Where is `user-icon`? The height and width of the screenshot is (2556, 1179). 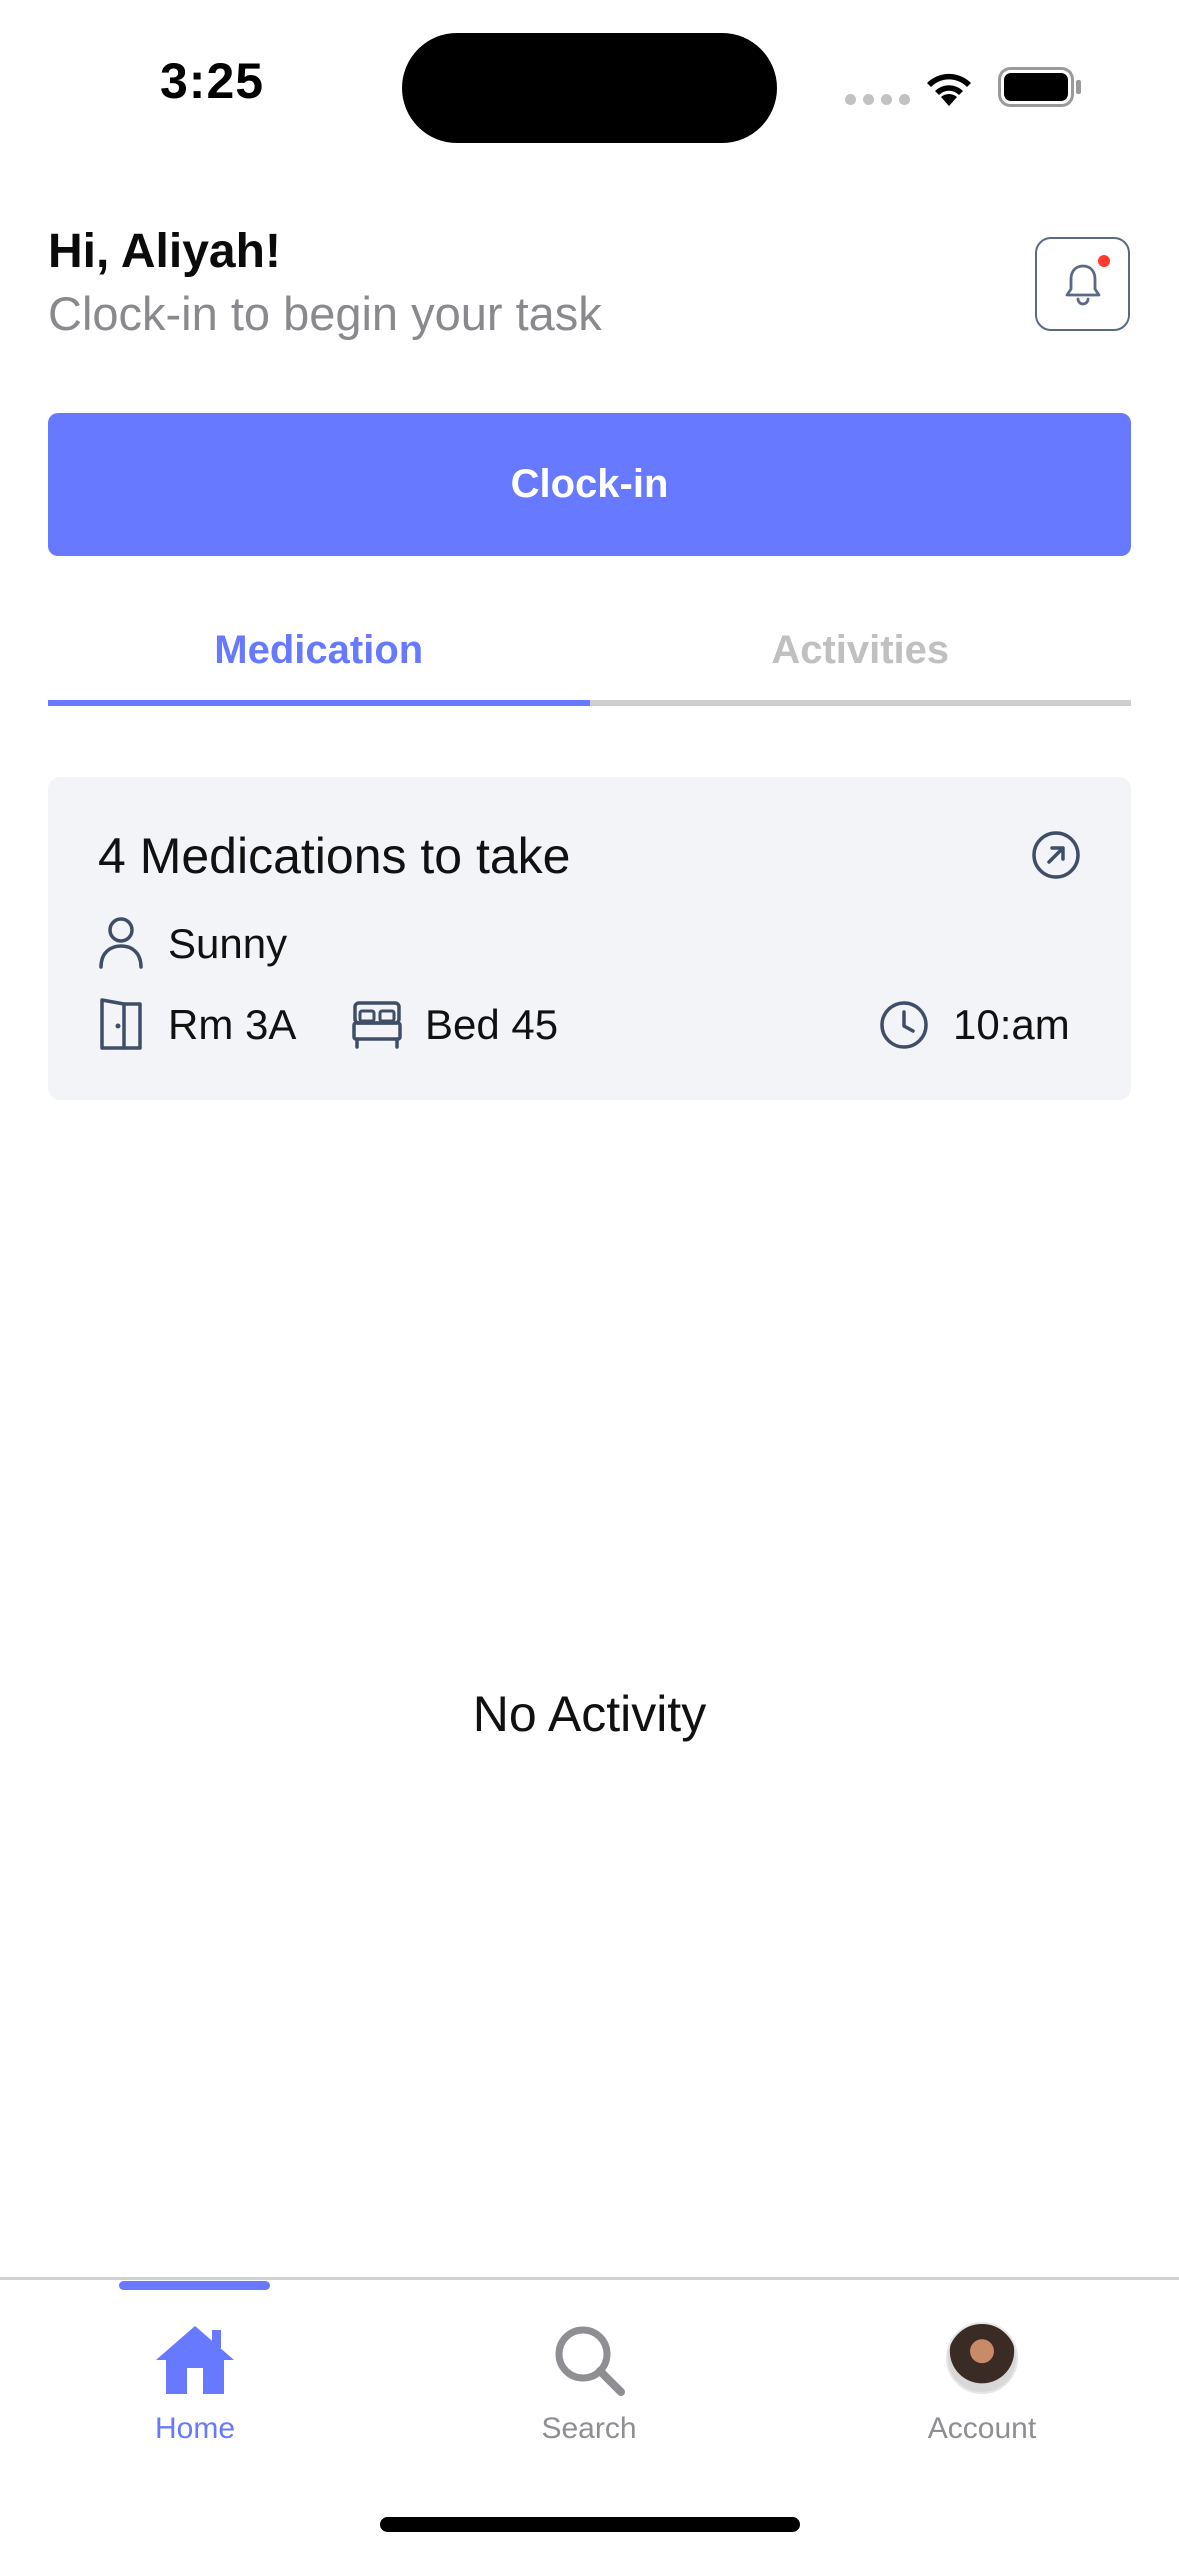 user-icon is located at coordinates (121, 943).